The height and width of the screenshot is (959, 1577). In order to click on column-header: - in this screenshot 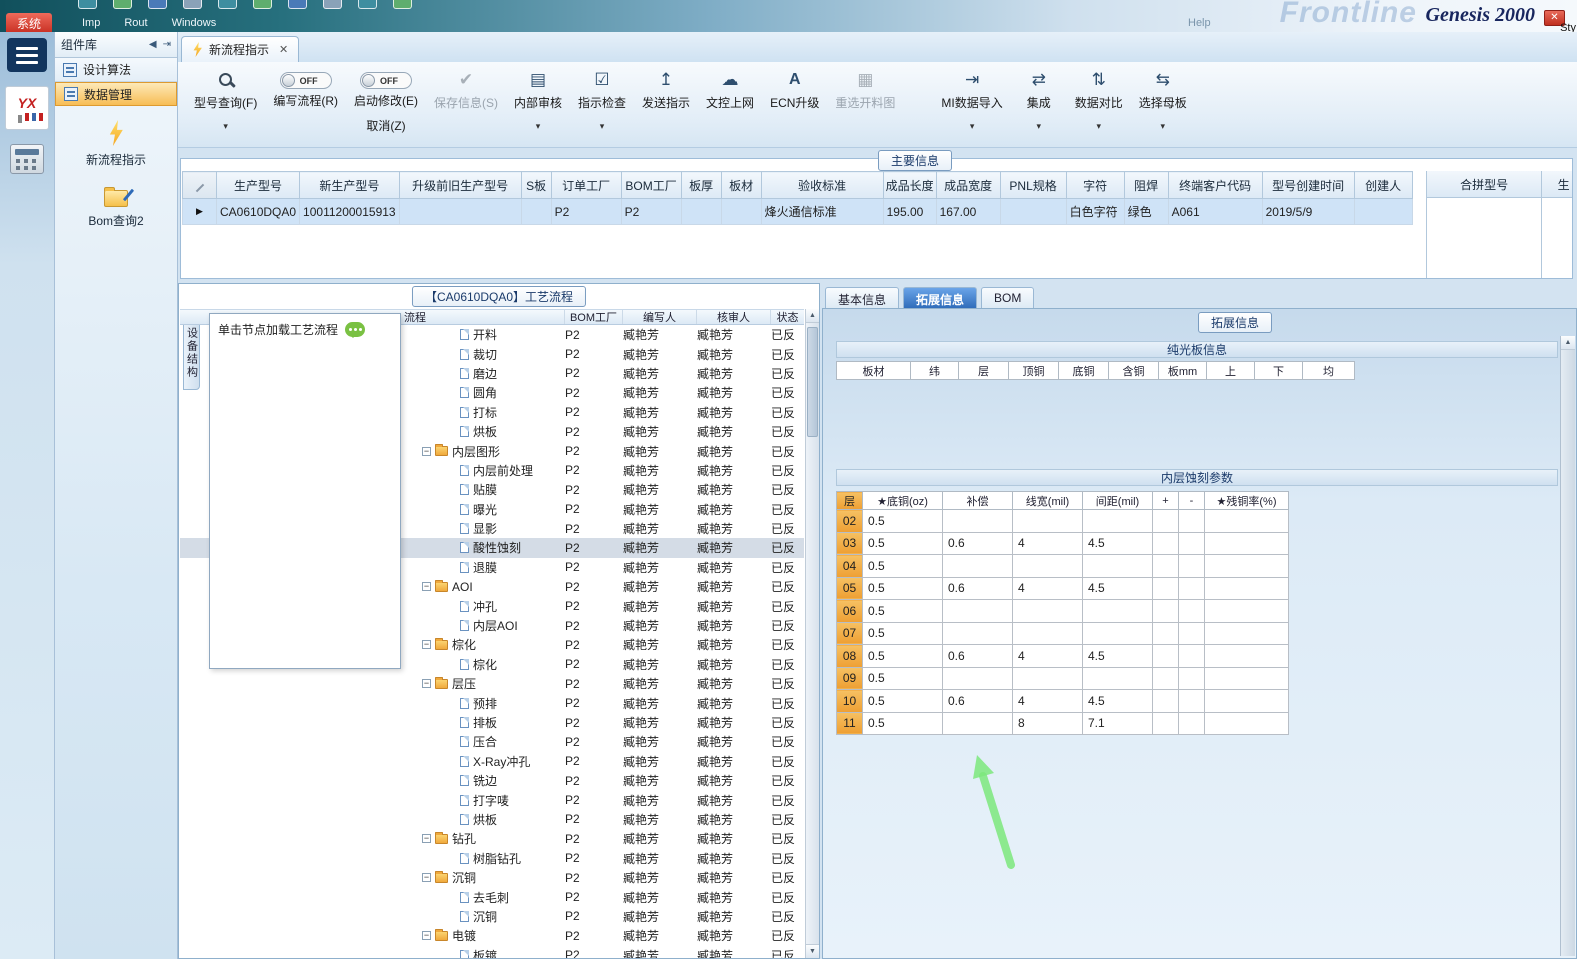, I will do `click(1191, 500)`.